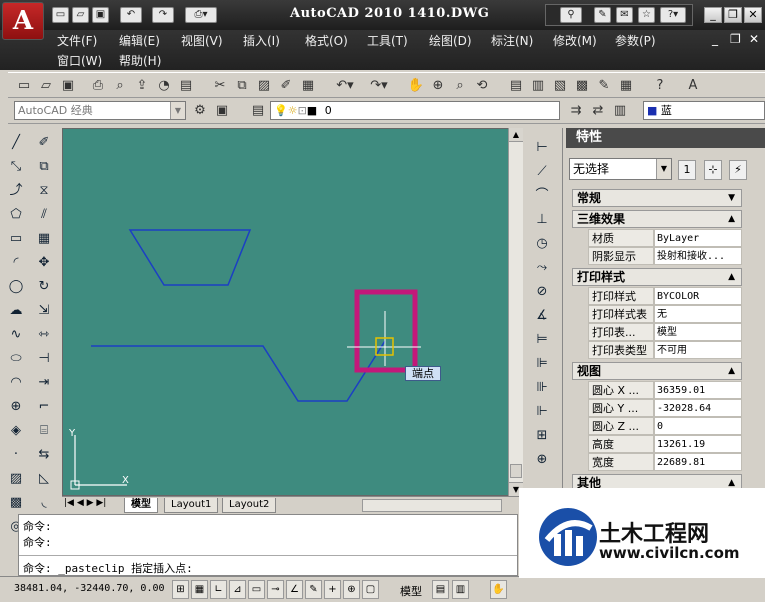 This screenshot has height=602, width=765. What do you see at coordinates (713, 15) in the screenshot?
I see `minimize-button: _` at bounding box center [713, 15].